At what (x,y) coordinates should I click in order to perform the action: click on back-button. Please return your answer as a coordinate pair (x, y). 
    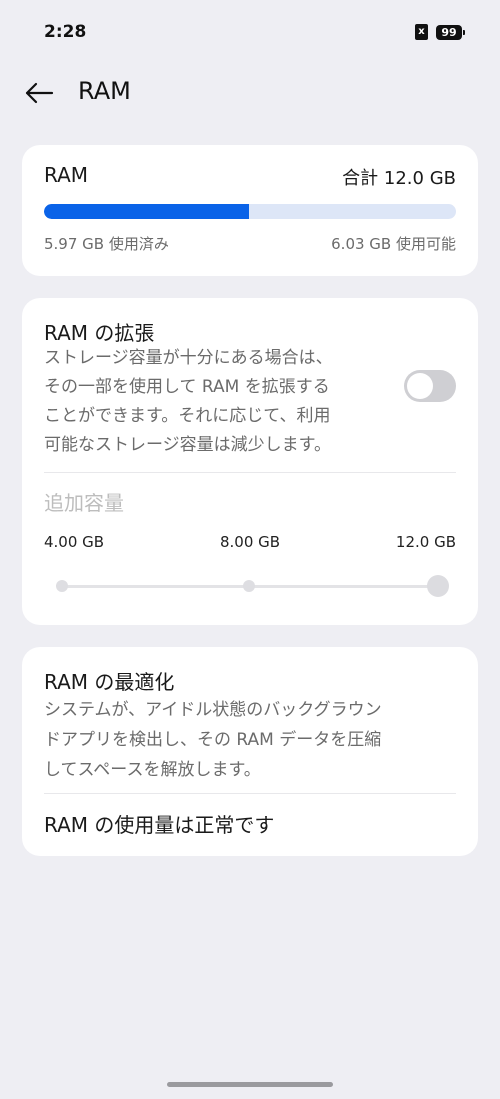
    Looking at the image, I should click on (39, 93).